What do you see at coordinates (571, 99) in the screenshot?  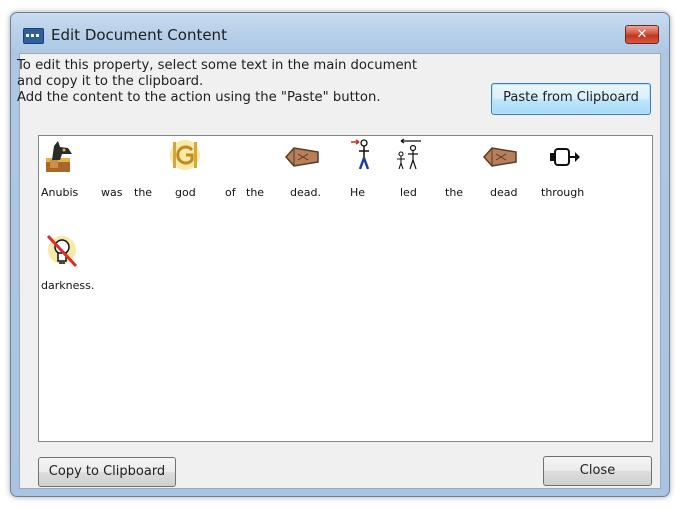 I see `paste-from-clipboard-button: Paste from Clipboard` at bounding box center [571, 99].